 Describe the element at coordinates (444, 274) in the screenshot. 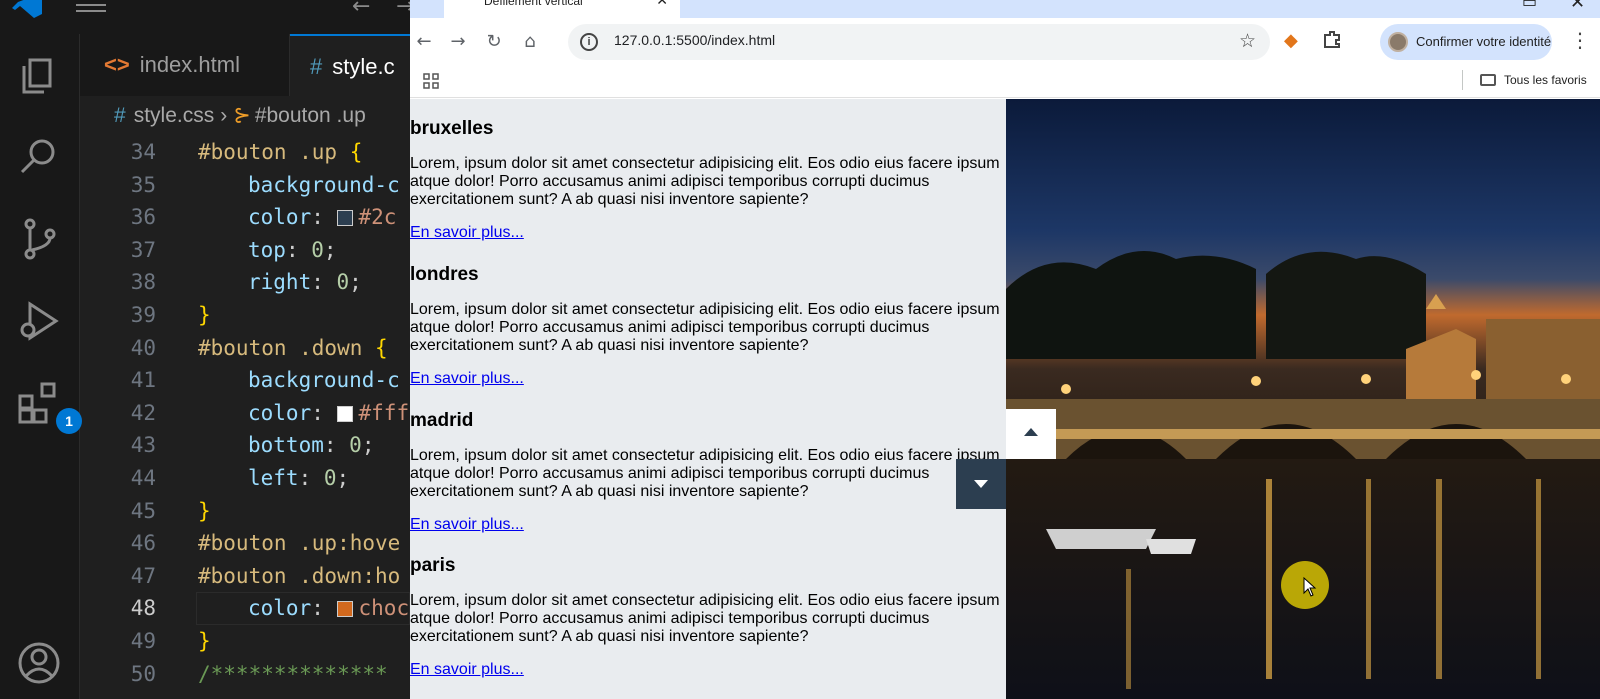

I see `city-title: londres` at that location.